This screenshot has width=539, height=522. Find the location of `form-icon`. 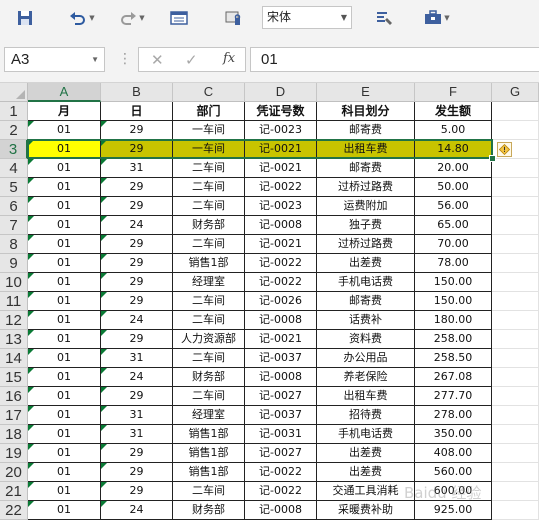

form-icon is located at coordinates (179, 18).